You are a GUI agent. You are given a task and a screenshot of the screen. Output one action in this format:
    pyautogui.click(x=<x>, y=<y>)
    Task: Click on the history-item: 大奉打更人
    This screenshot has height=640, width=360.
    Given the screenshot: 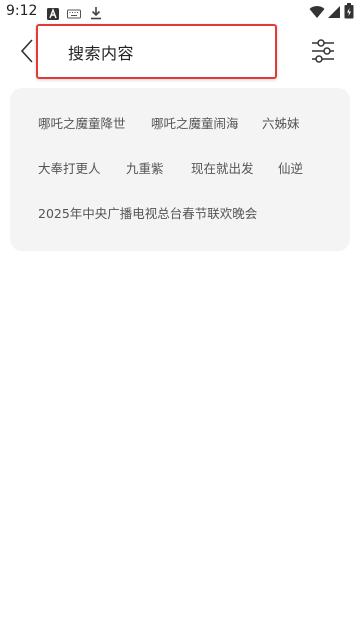 What is the action you would take?
    pyautogui.click(x=69, y=167)
    